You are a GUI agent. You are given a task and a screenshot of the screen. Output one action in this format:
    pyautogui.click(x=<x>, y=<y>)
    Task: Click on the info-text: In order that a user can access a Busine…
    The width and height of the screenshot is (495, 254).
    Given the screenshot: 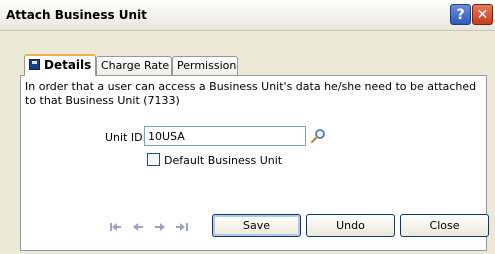 What is the action you would take?
    pyautogui.click(x=251, y=93)
    